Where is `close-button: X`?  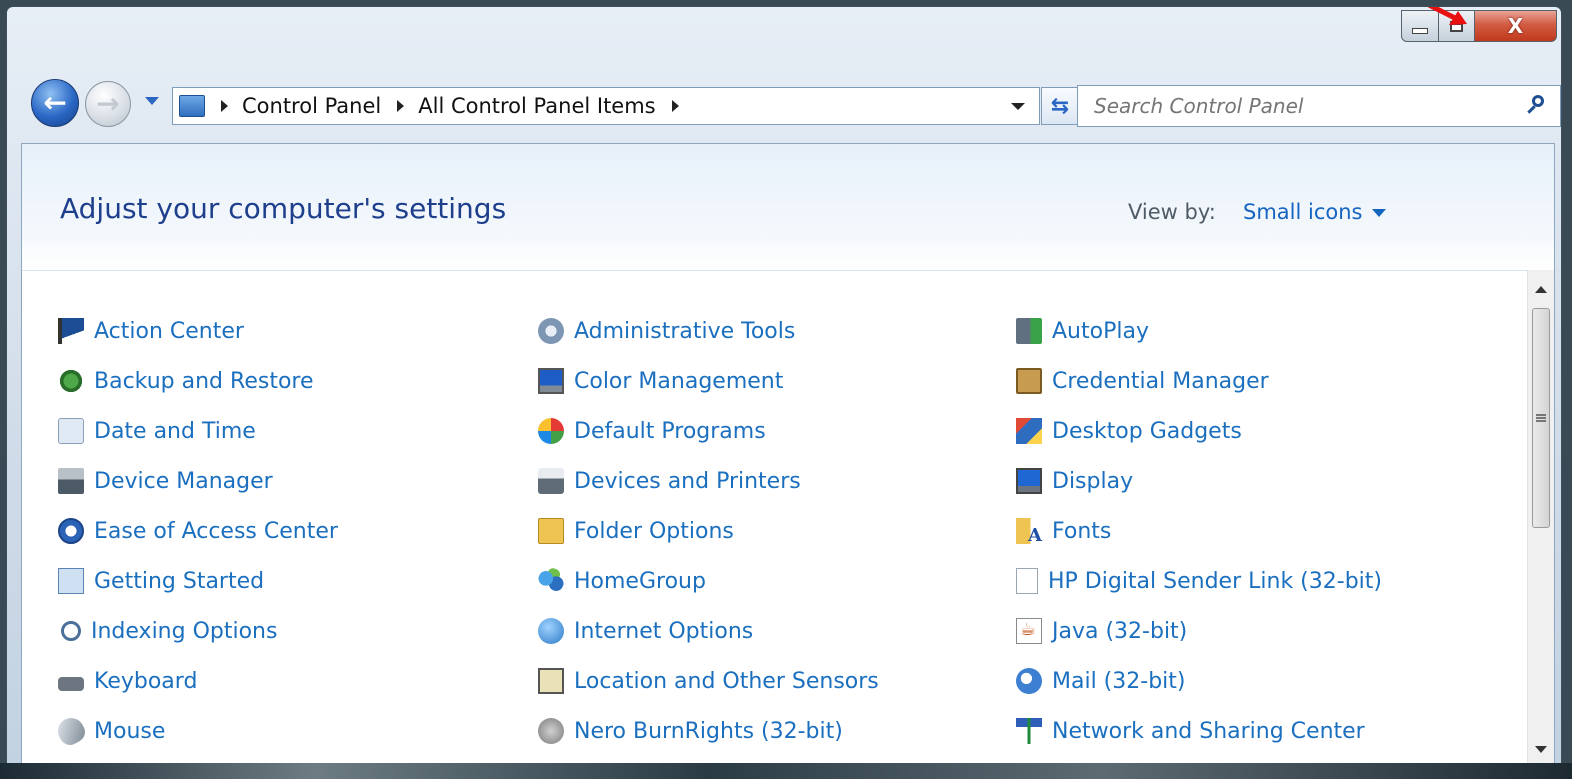 close-button: X is located at coordinates (1516, 26).